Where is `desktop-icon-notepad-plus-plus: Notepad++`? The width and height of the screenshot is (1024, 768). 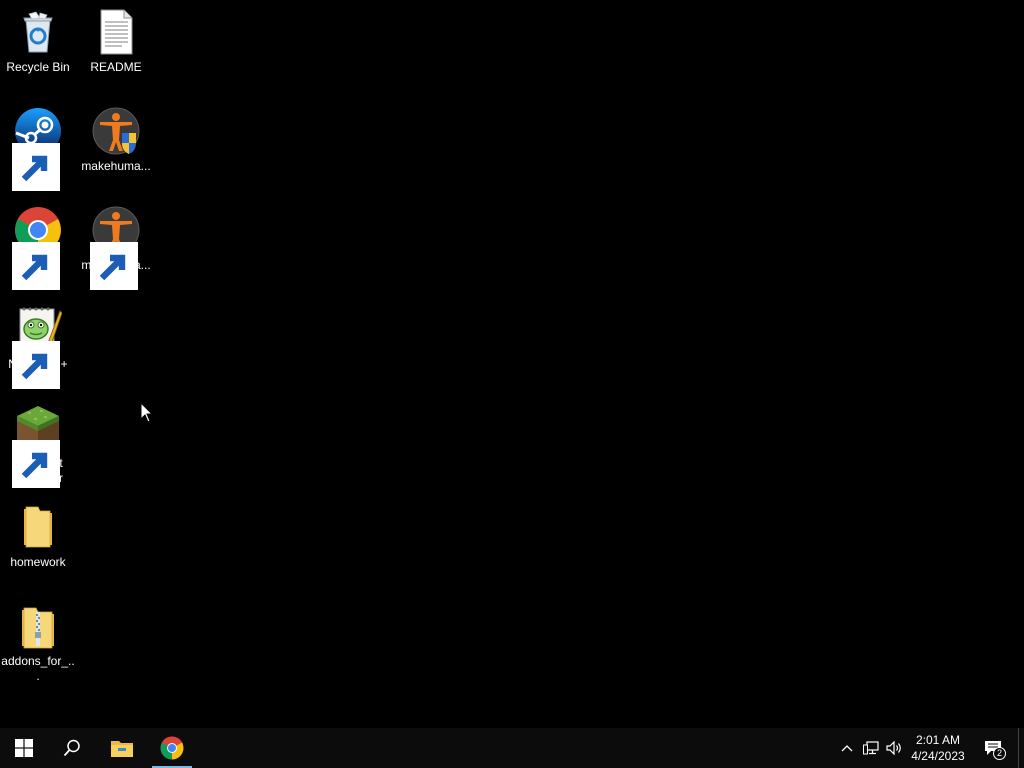
desktop-icon-notepad-plus-plus: Notepad++ is located at coordinates (38, 347).